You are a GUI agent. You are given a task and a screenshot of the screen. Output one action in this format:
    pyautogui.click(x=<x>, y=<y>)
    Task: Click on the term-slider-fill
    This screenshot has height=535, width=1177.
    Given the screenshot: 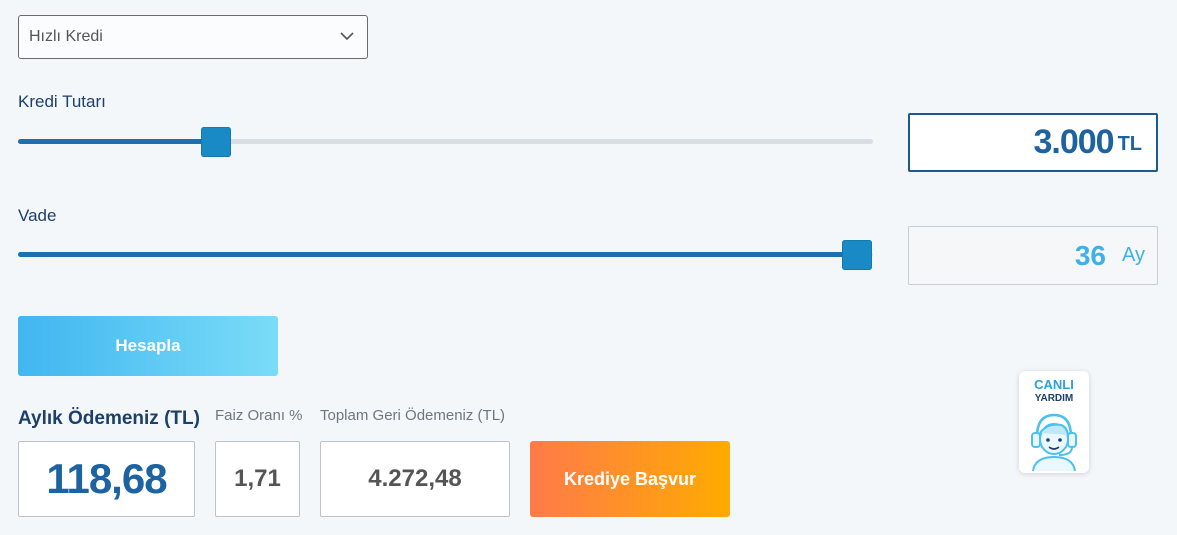 What is the action you would take?
    pyautogui.click(x=437, y=254)
    